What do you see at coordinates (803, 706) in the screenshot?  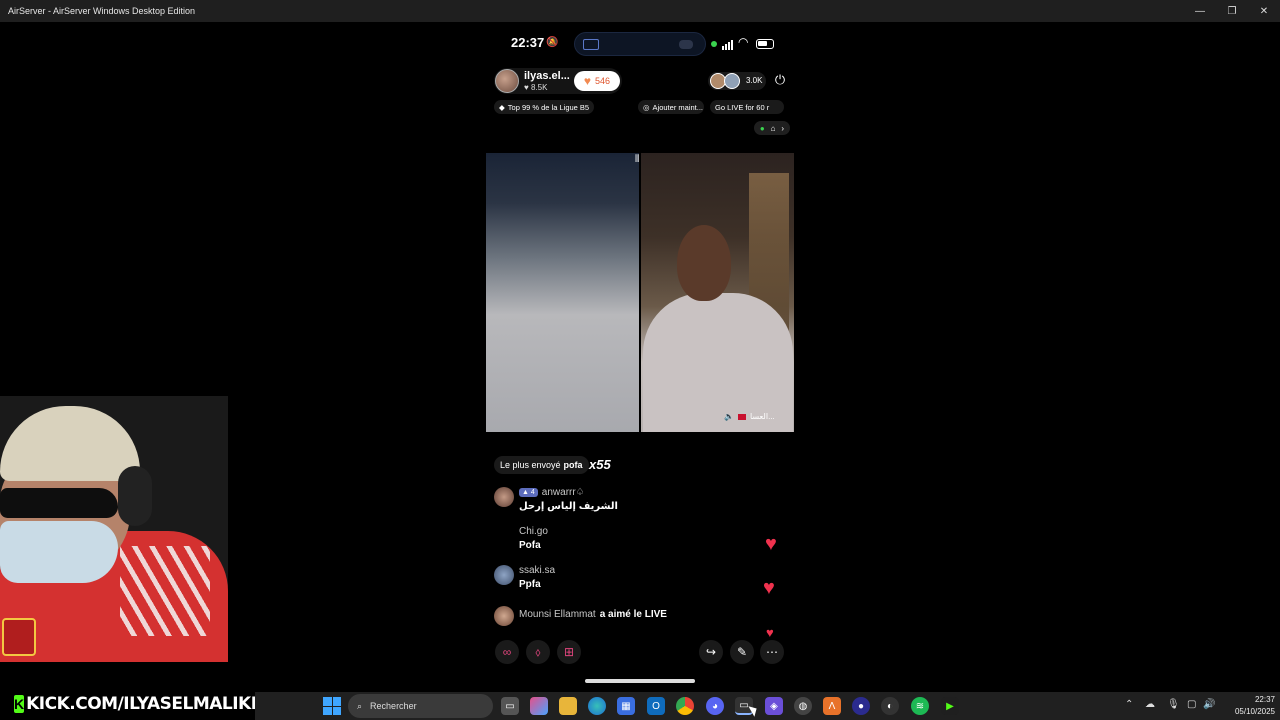 I see `obs-icon: ◍` at bounding box center [803, 706].